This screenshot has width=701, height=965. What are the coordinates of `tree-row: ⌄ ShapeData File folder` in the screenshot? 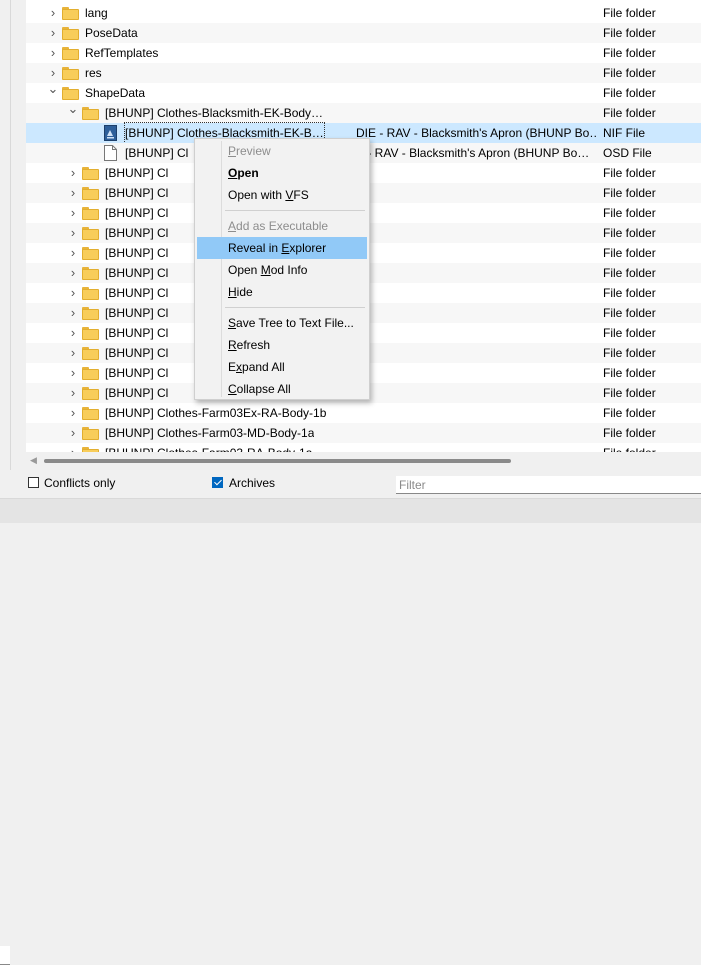 It's located at (363, 92).